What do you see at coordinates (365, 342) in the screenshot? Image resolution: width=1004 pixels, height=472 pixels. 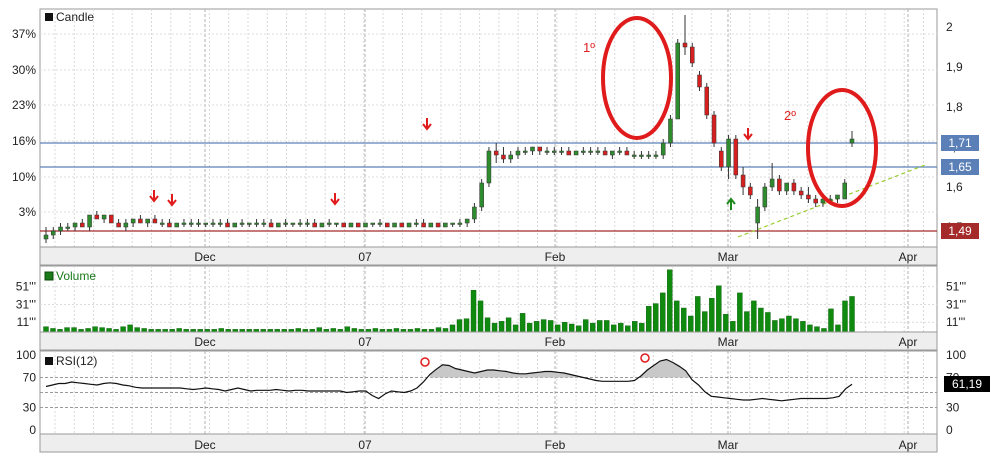 I see `x-axis-label: 07` at bounding box center [365, 342].